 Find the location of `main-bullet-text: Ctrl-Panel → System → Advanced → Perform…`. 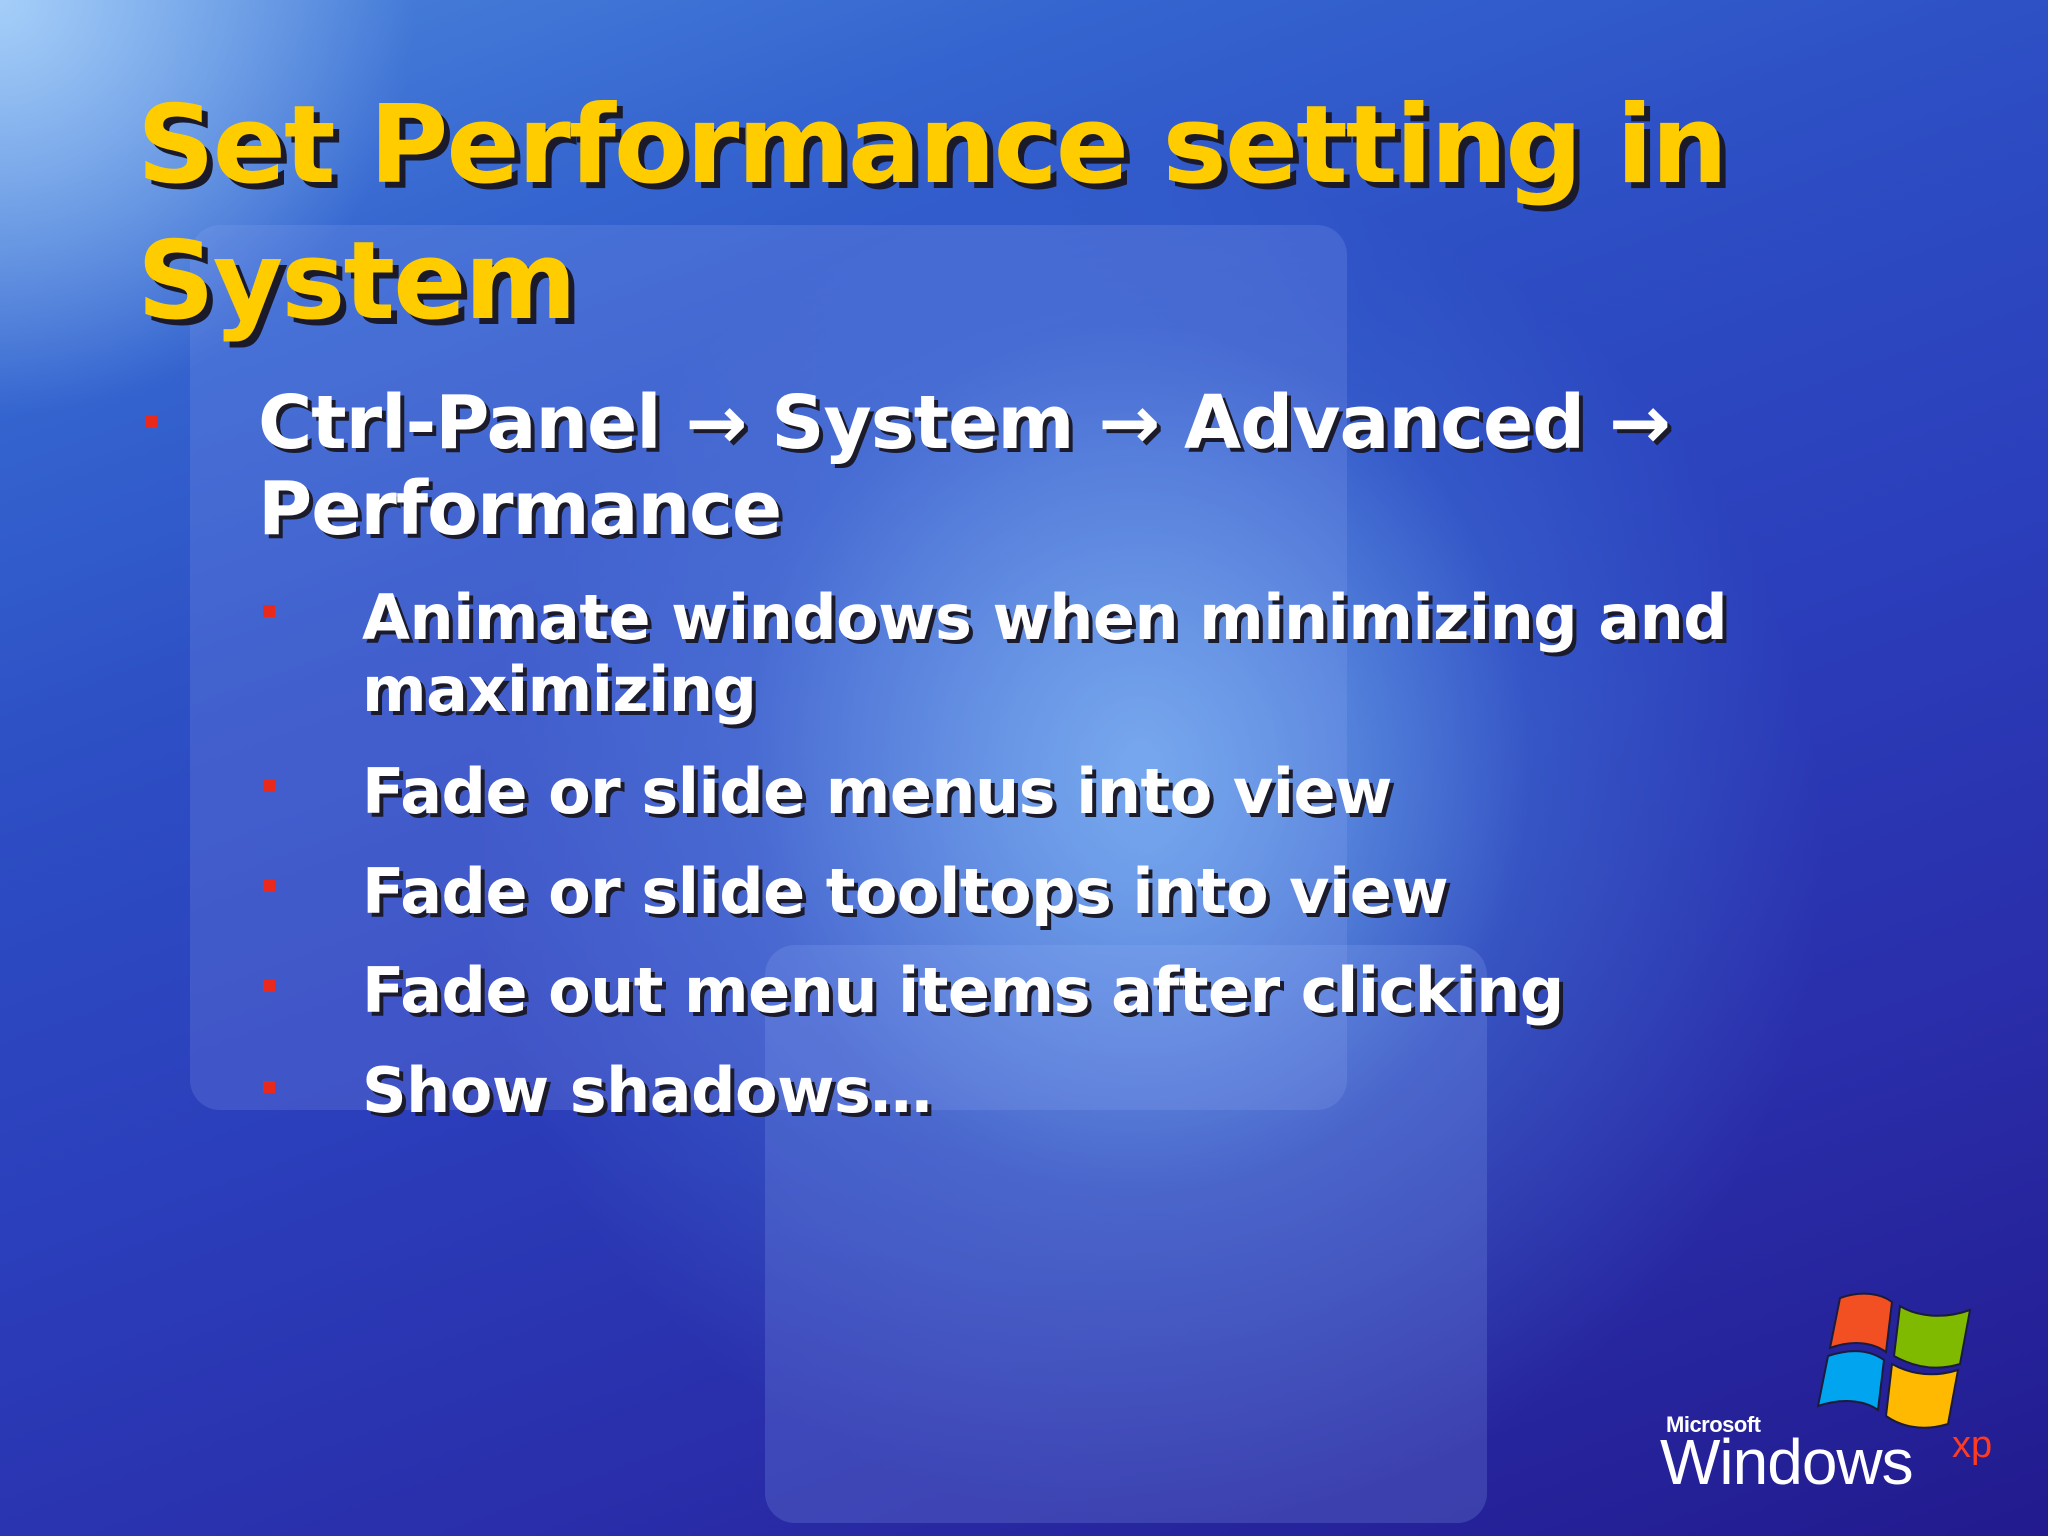

main-bullet-text: Ctrl-Panel → System → Advanced → Perform… is located at coordinates (964, 466).